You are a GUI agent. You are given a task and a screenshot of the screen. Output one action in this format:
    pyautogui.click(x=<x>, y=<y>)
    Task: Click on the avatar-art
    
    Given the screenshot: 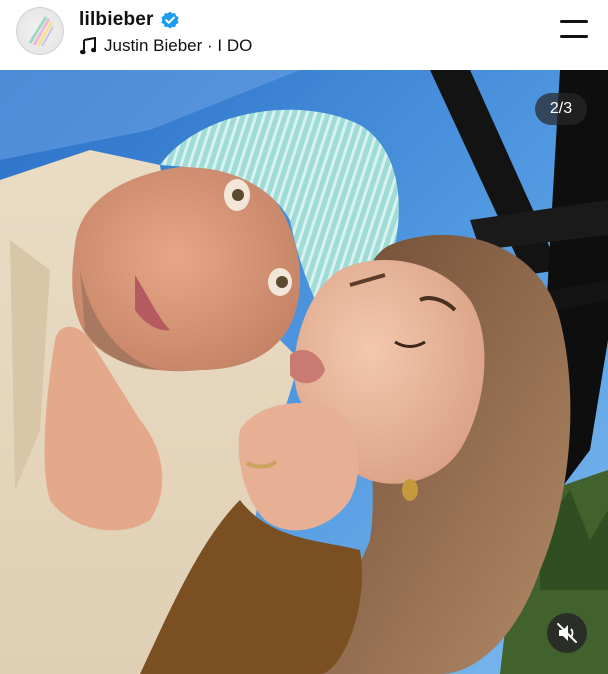 What is the action you would take?
    pyautogui.click(x=41, y=31)
    